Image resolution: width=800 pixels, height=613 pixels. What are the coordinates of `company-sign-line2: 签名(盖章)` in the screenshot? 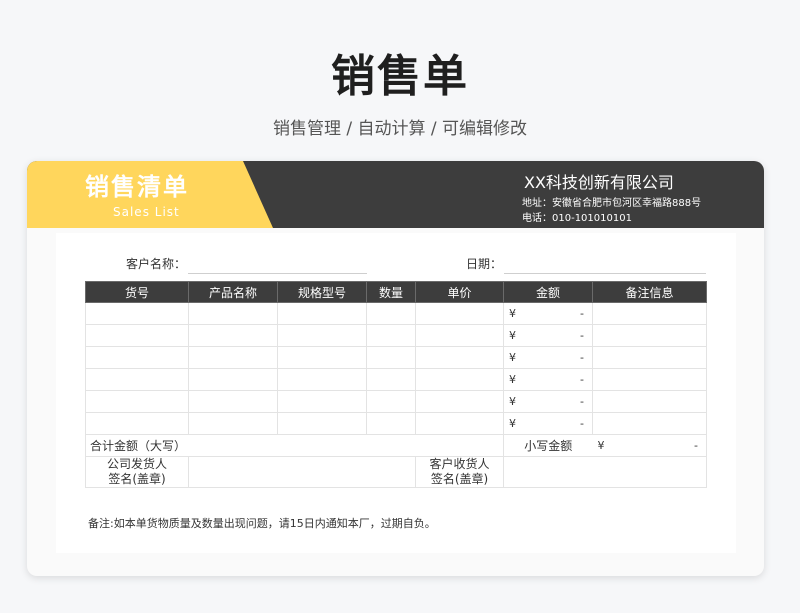 It's located at (137, 479).